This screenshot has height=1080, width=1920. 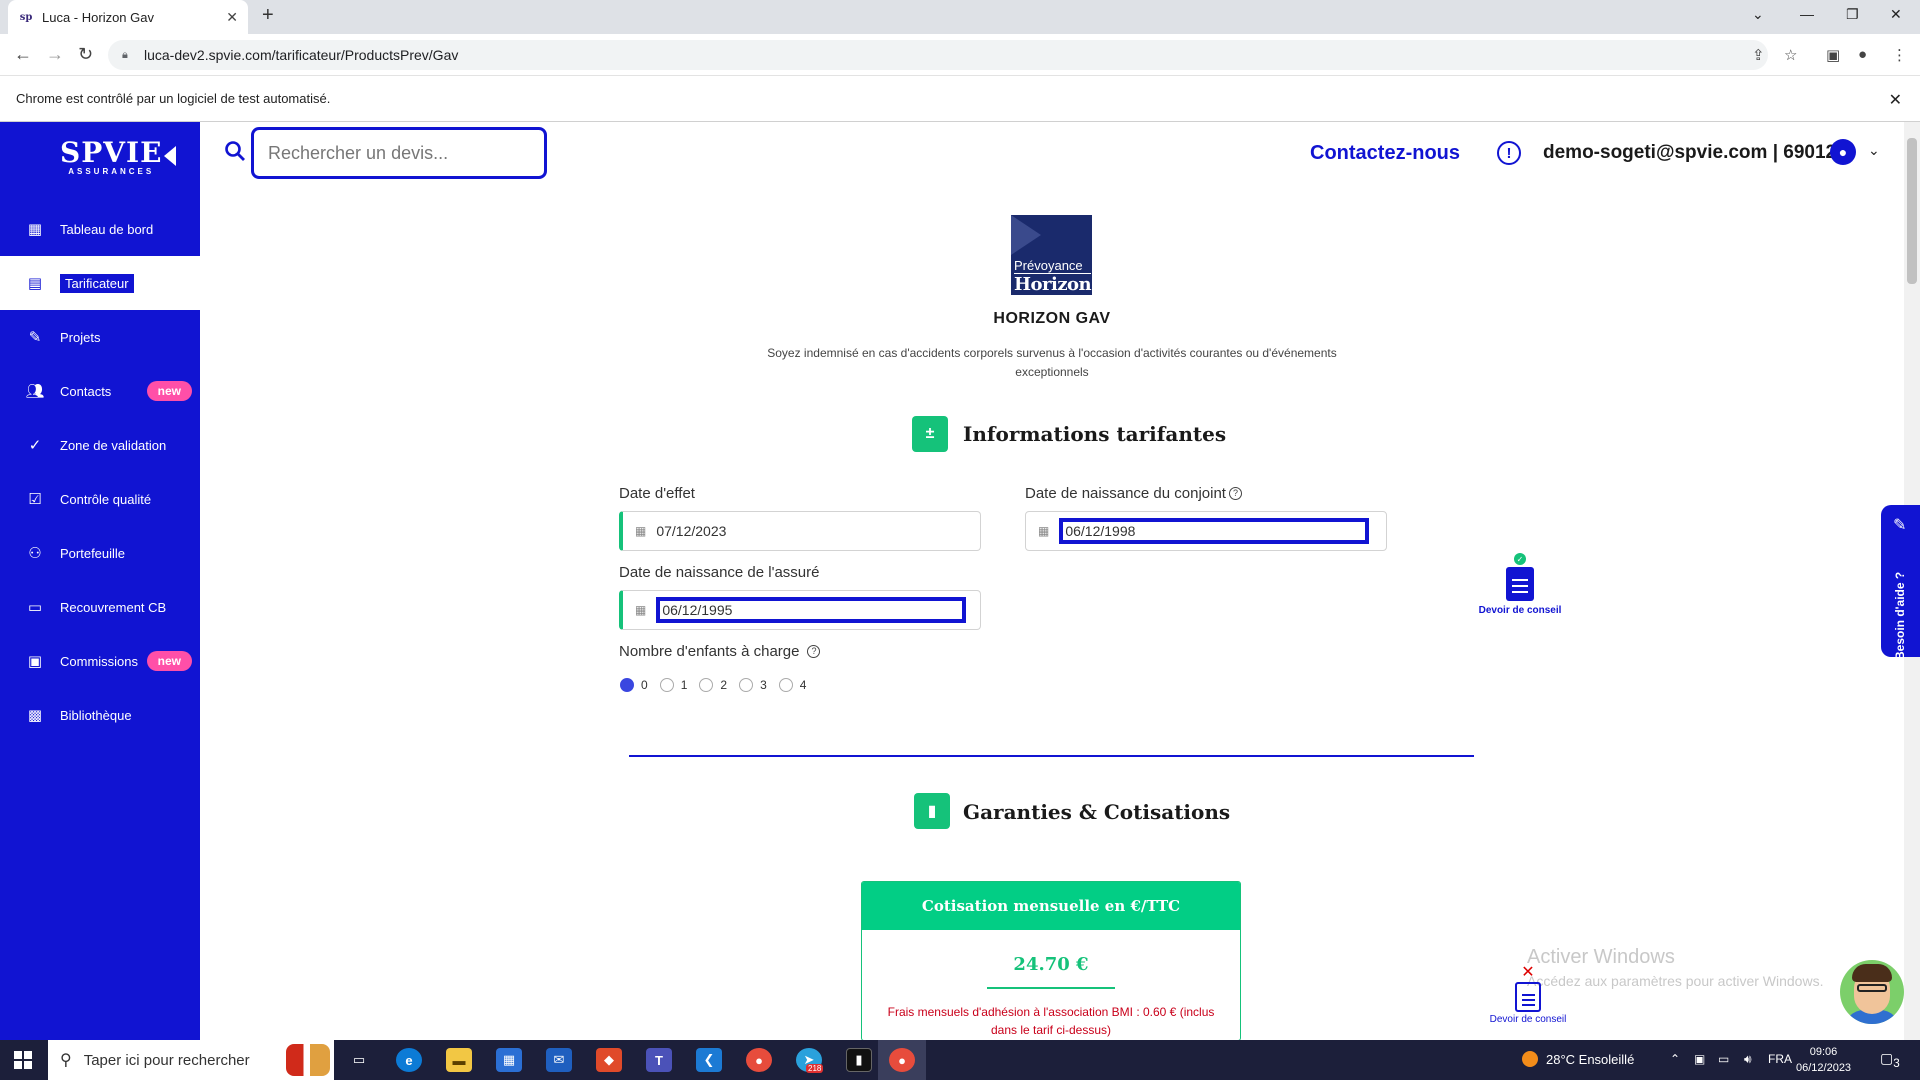 I want to click on clock: 09:06 06/12/2023, so click(x=1823, y=1060).